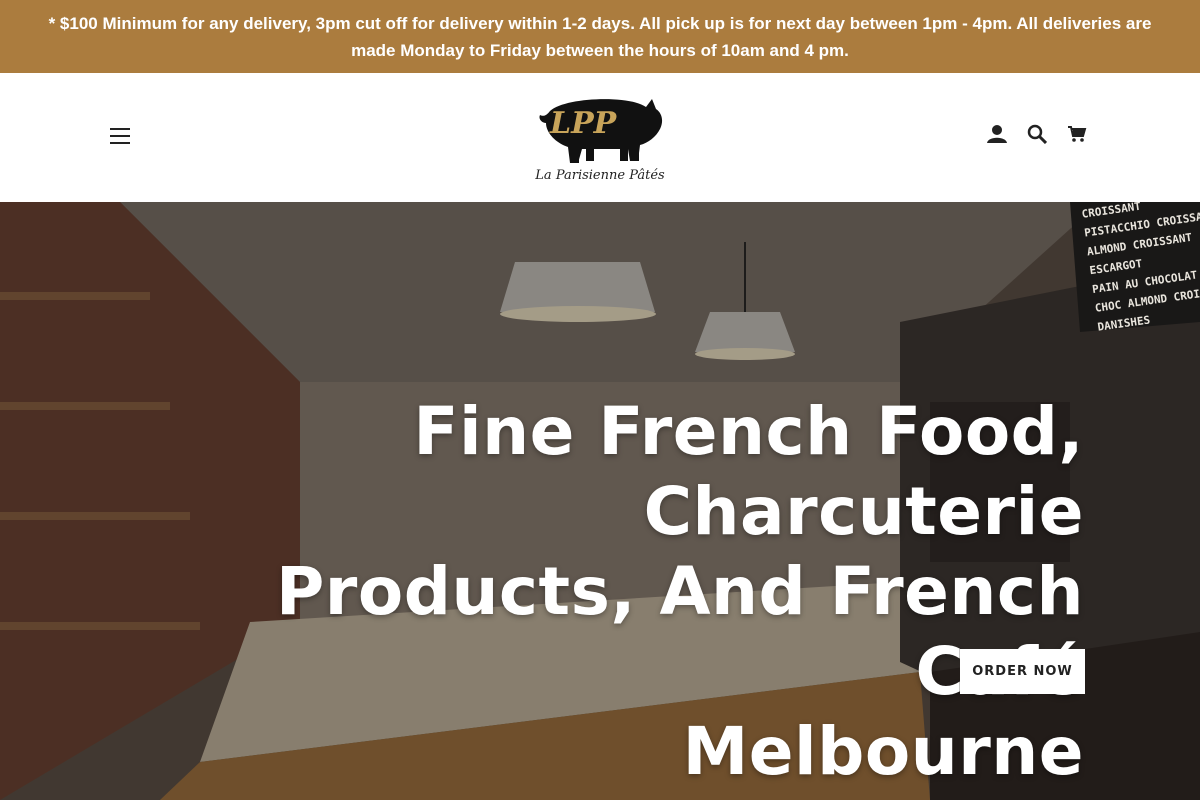  What do you see at coordinates (997, 134) in the screenshot?
I see `account-icon` at bounding box center [997, 134].